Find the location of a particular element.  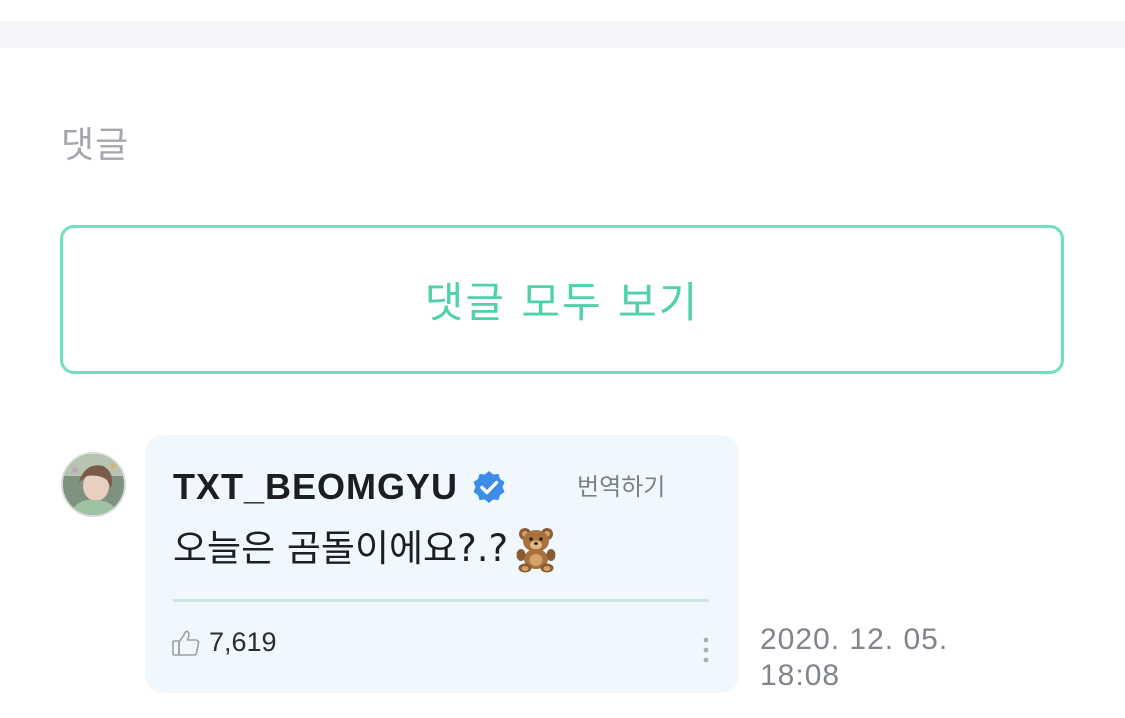

avatar-image is located at coordinates (93, 484).